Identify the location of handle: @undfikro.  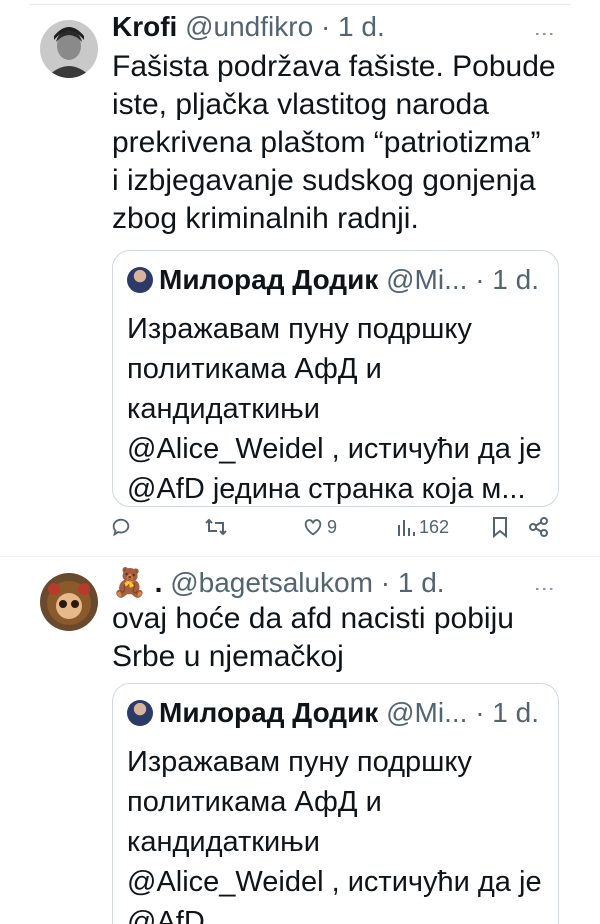
(249, 26).